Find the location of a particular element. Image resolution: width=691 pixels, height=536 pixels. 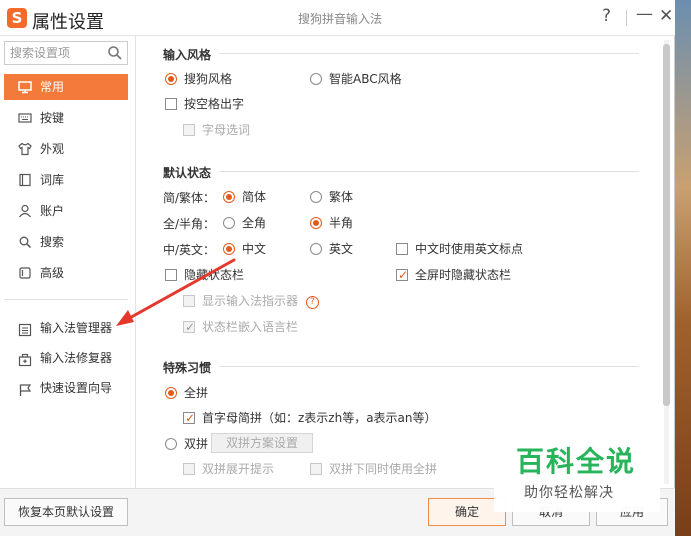

settings-search-input is located at coordinates (55, 53).